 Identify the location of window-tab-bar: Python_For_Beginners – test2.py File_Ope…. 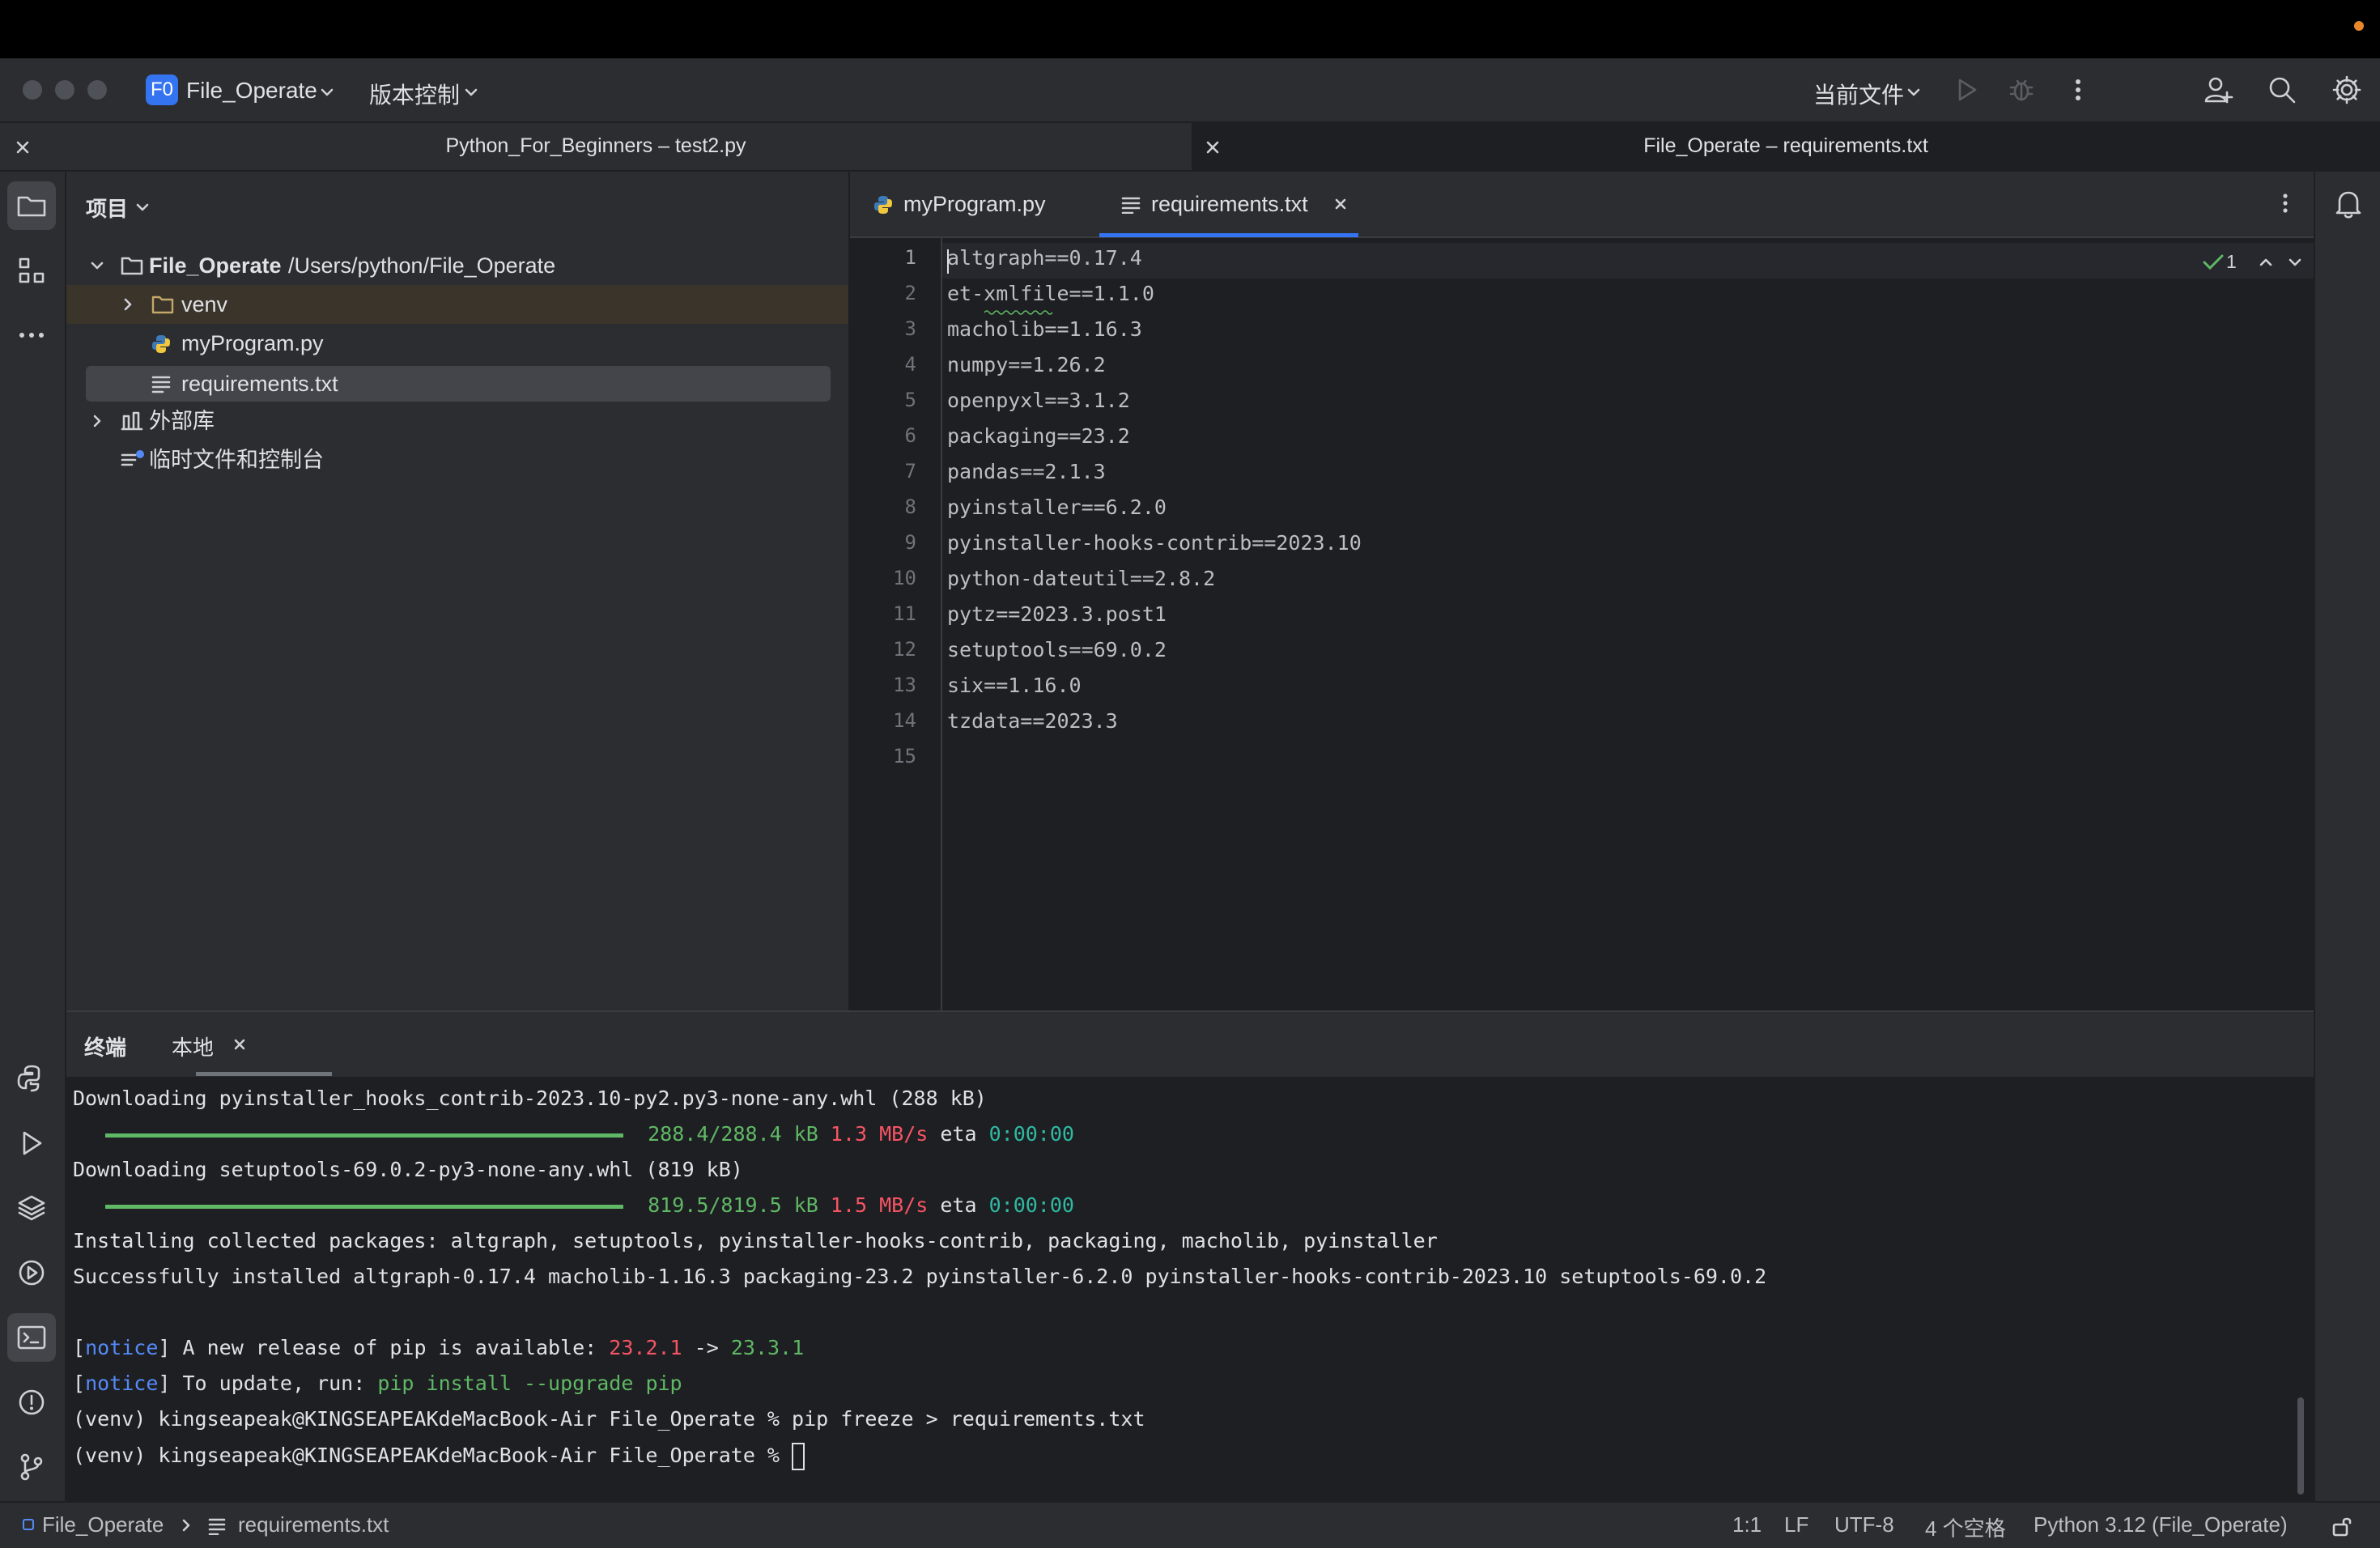
(1190, 148).